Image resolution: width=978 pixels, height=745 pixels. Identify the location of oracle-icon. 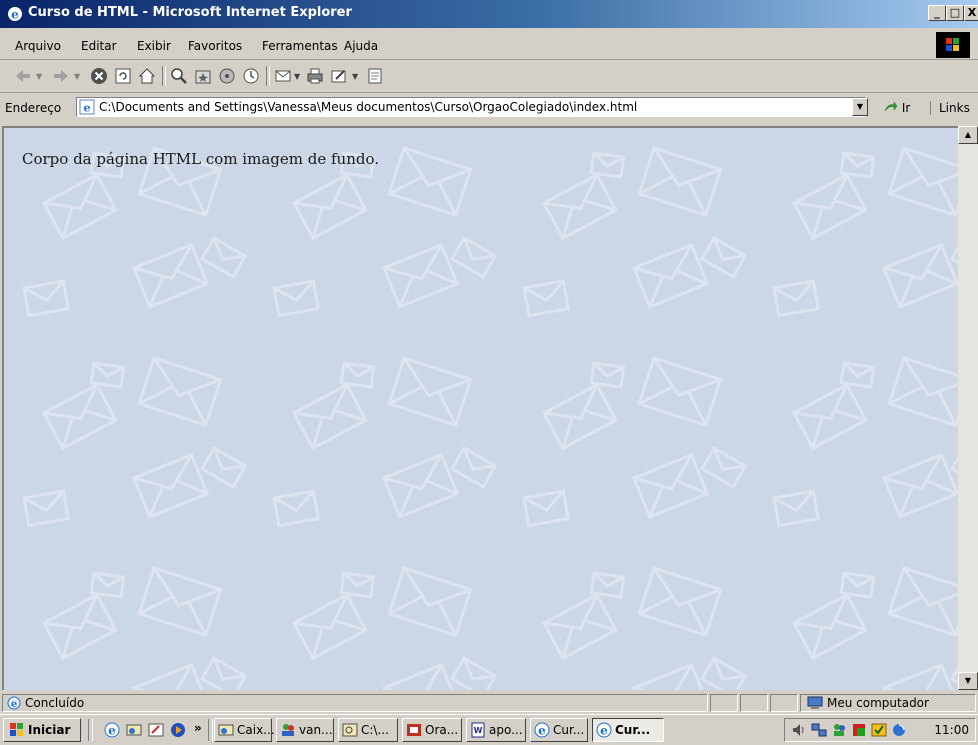
(414, 730).